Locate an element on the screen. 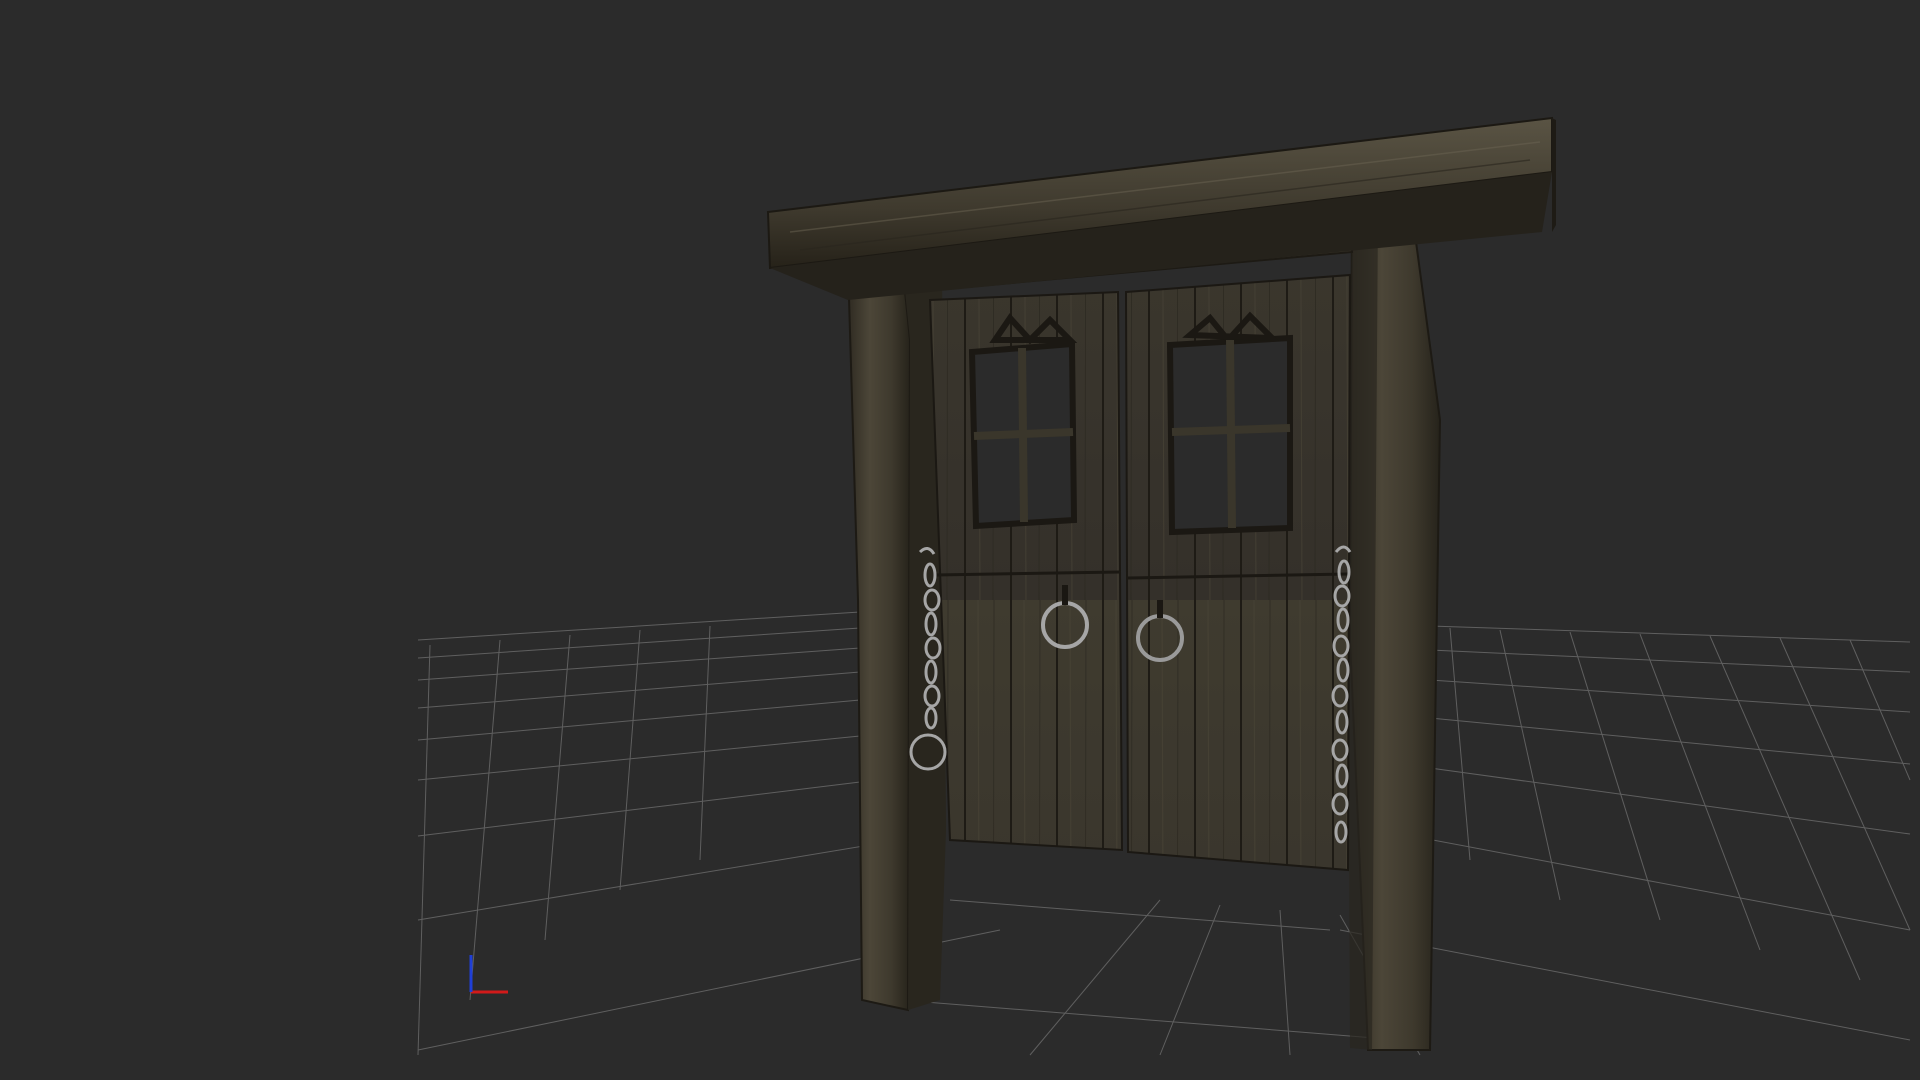 The image size is (1920, 1080). left-post is located at coordinates (879, 636).